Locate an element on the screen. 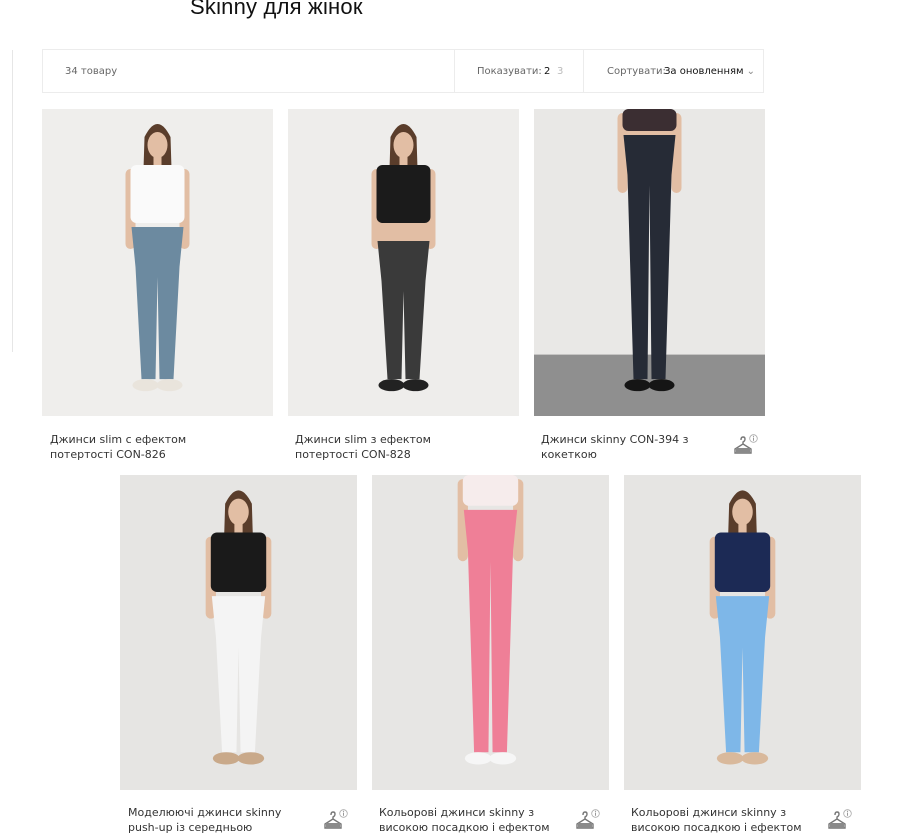  sort-dropdown: За оновленням ⌄ is located at coordinates (709, 71).